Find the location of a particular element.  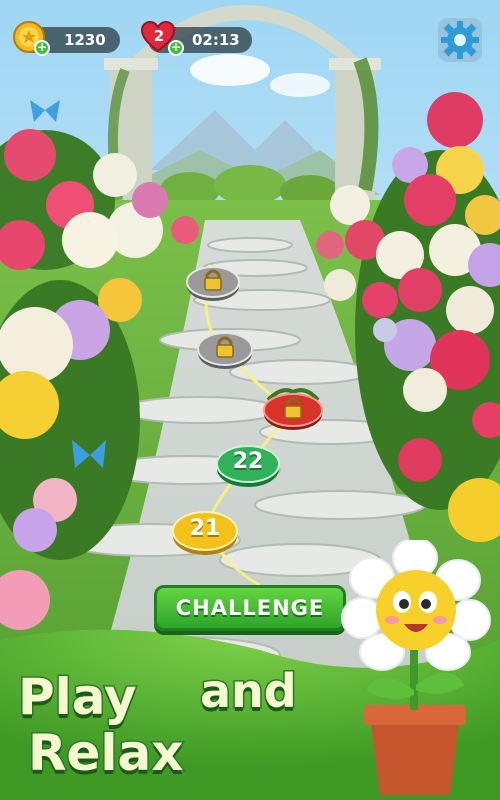

life-timer-text: 02:13 is located at coordinates (216, 40).